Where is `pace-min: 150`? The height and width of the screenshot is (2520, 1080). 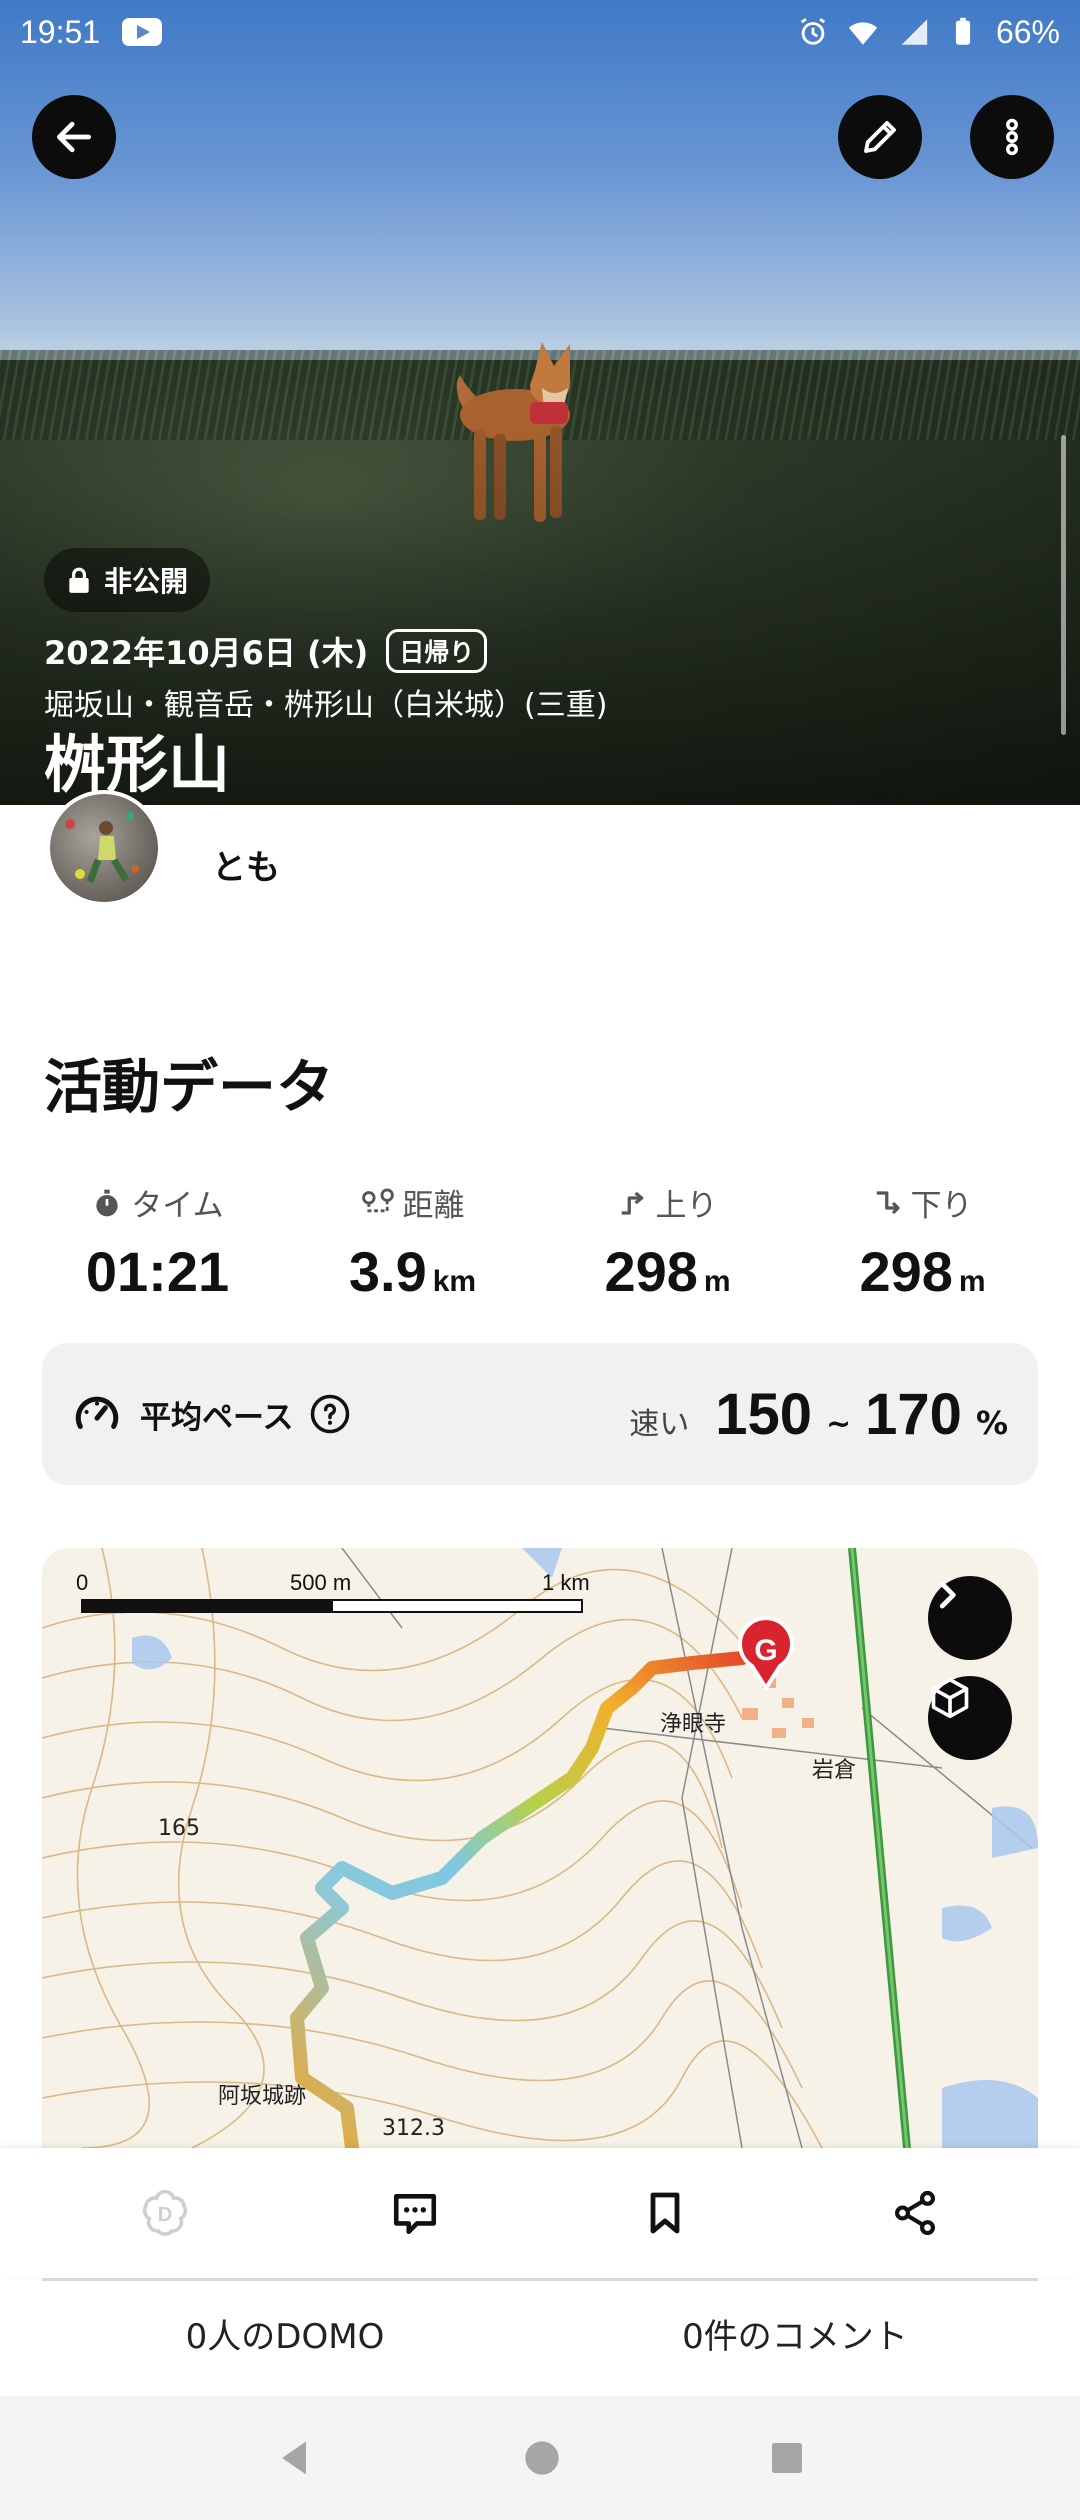
pace-min: 150 is located at coordinates (764, 1414).